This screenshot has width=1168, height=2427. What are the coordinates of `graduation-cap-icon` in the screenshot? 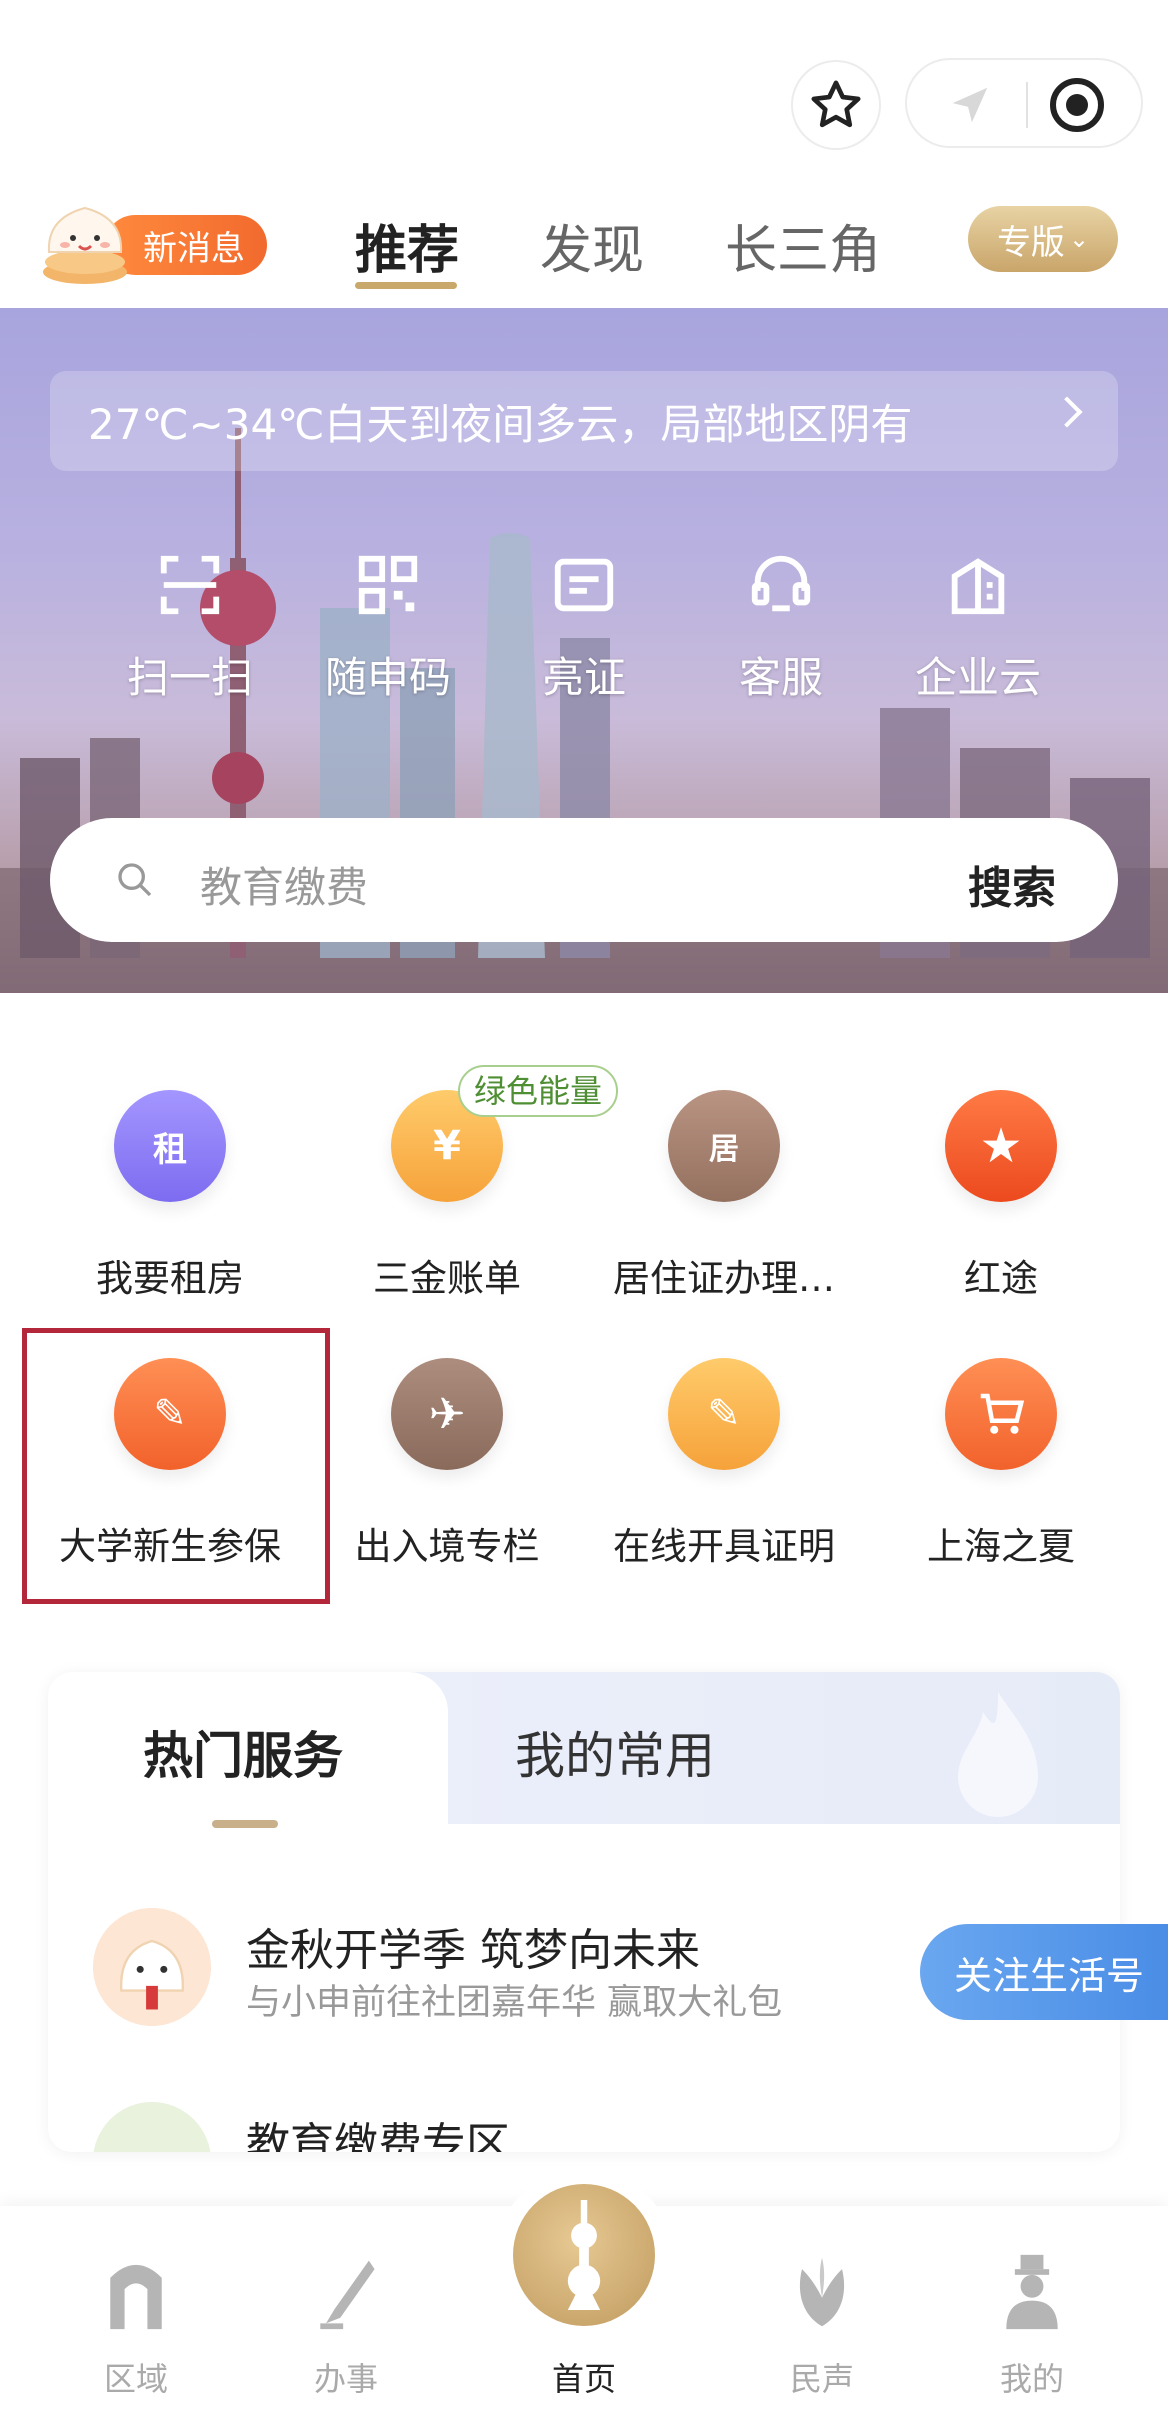 It's located at (152, 2127).